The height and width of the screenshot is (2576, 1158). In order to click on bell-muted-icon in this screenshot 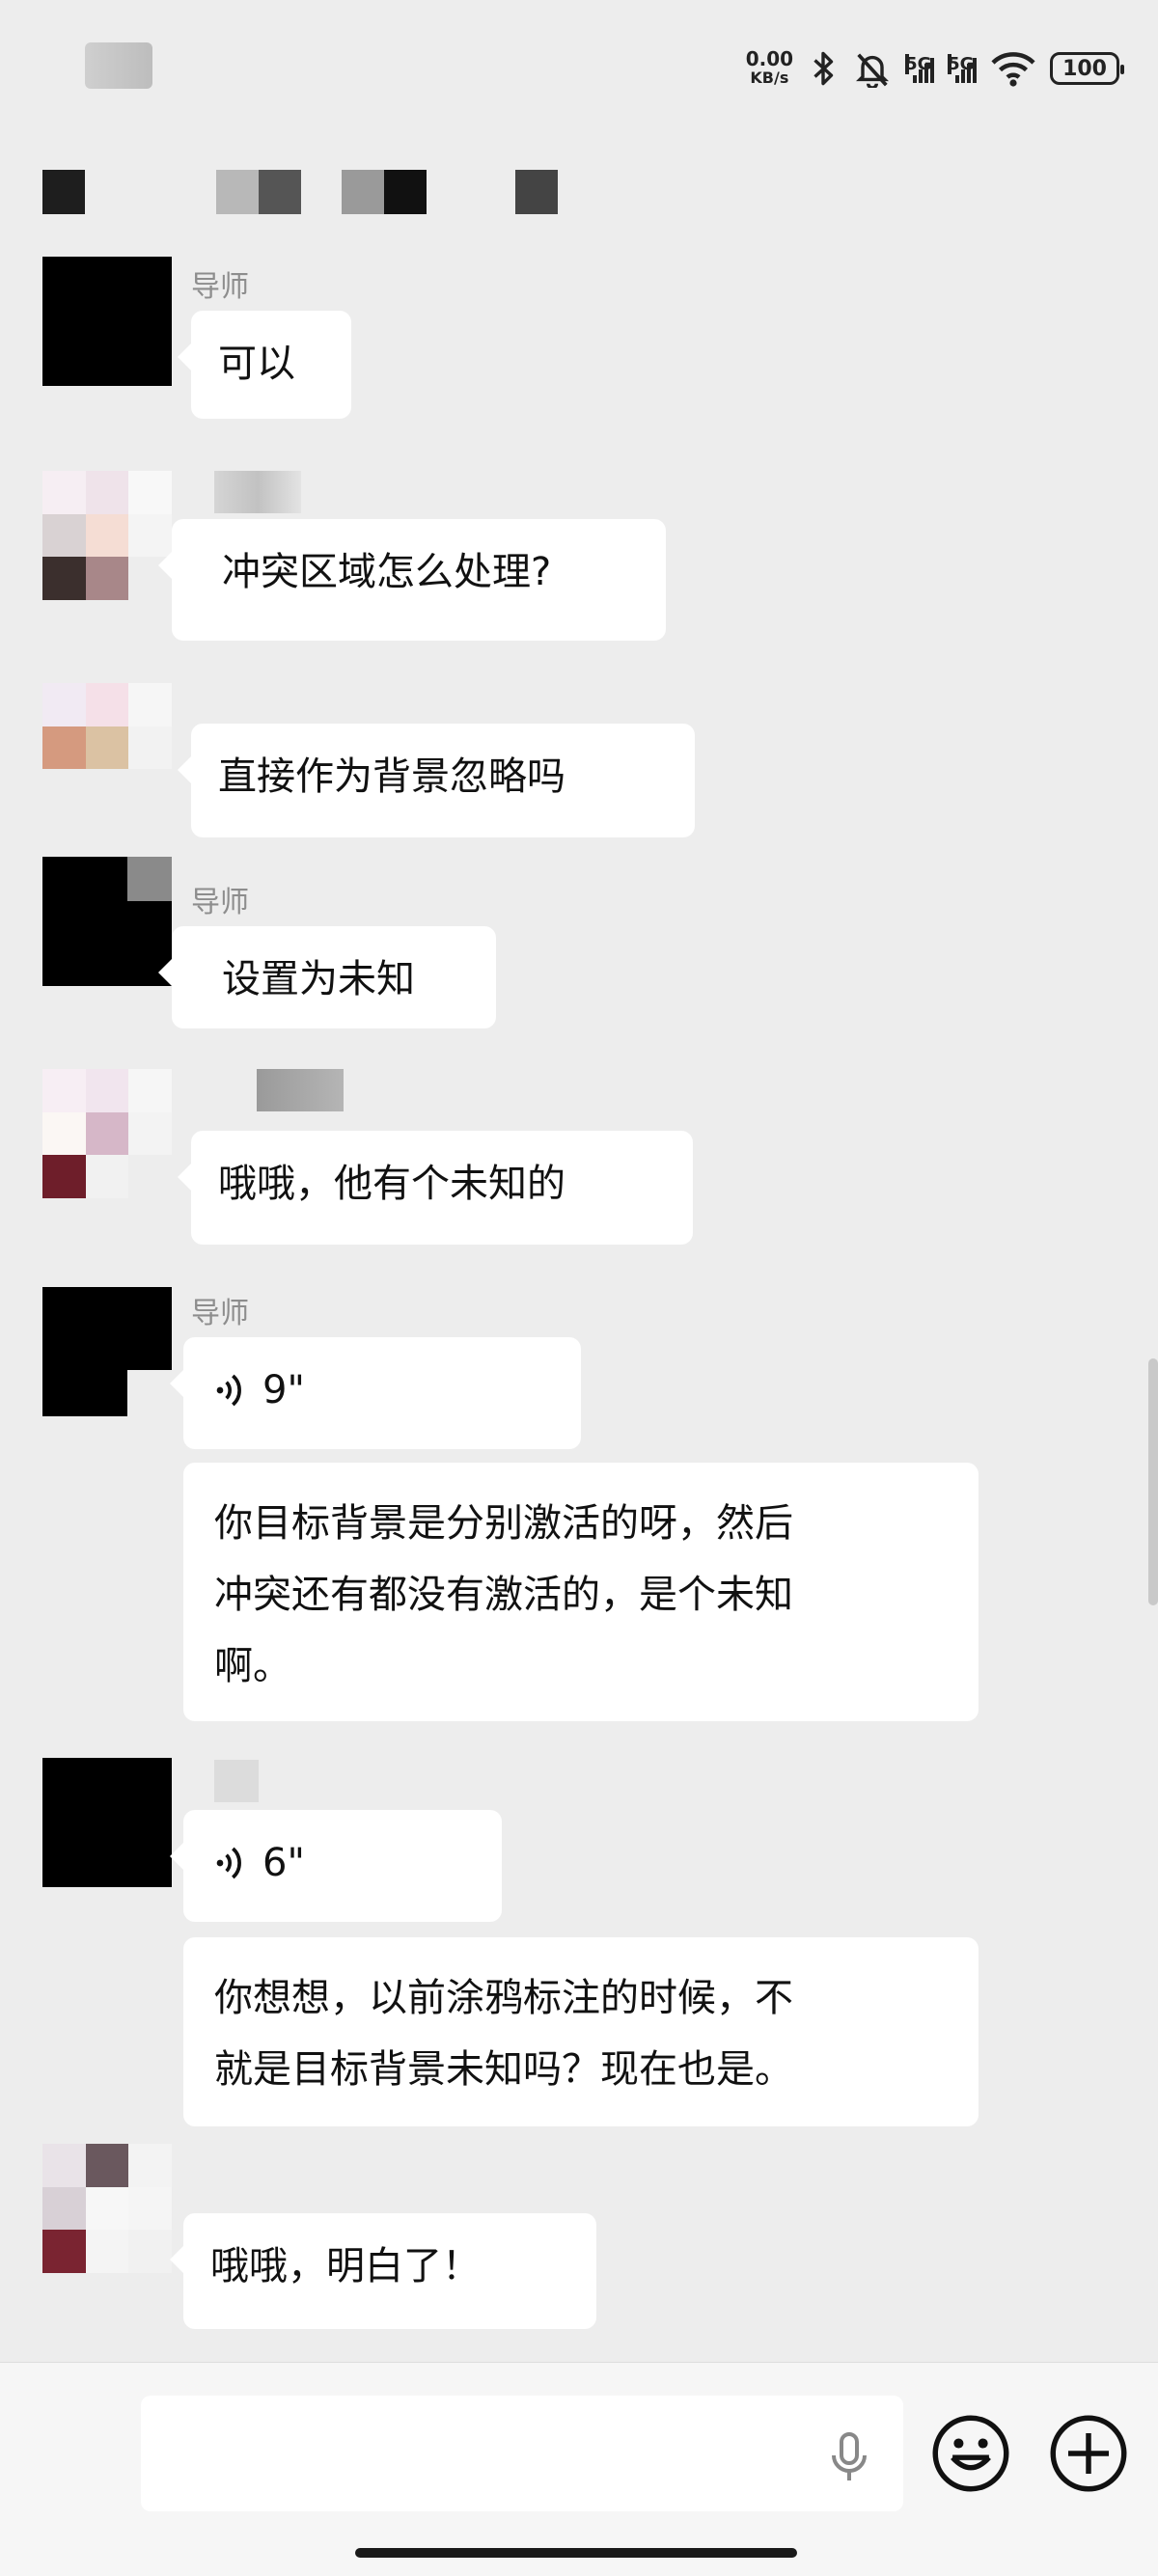, I will do `click(873, 70)`.